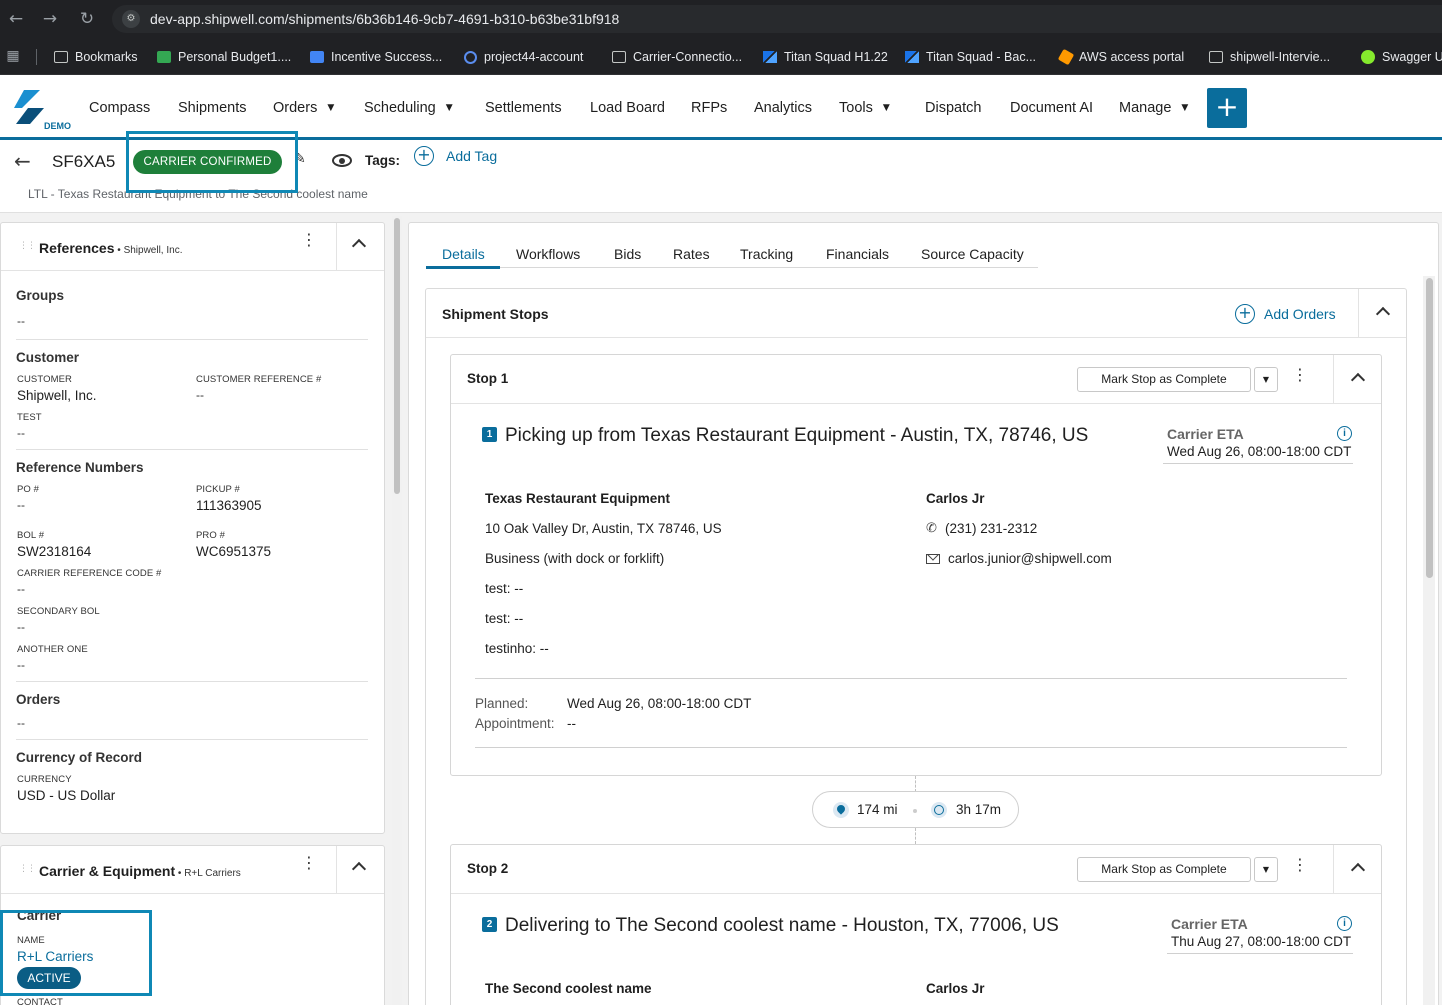 The image size is (1442, 1005). What do you see at coordinates (31, 940) in the screenshot?
I see `carrier-name-label: NAME` at bounding box center [31, 940].